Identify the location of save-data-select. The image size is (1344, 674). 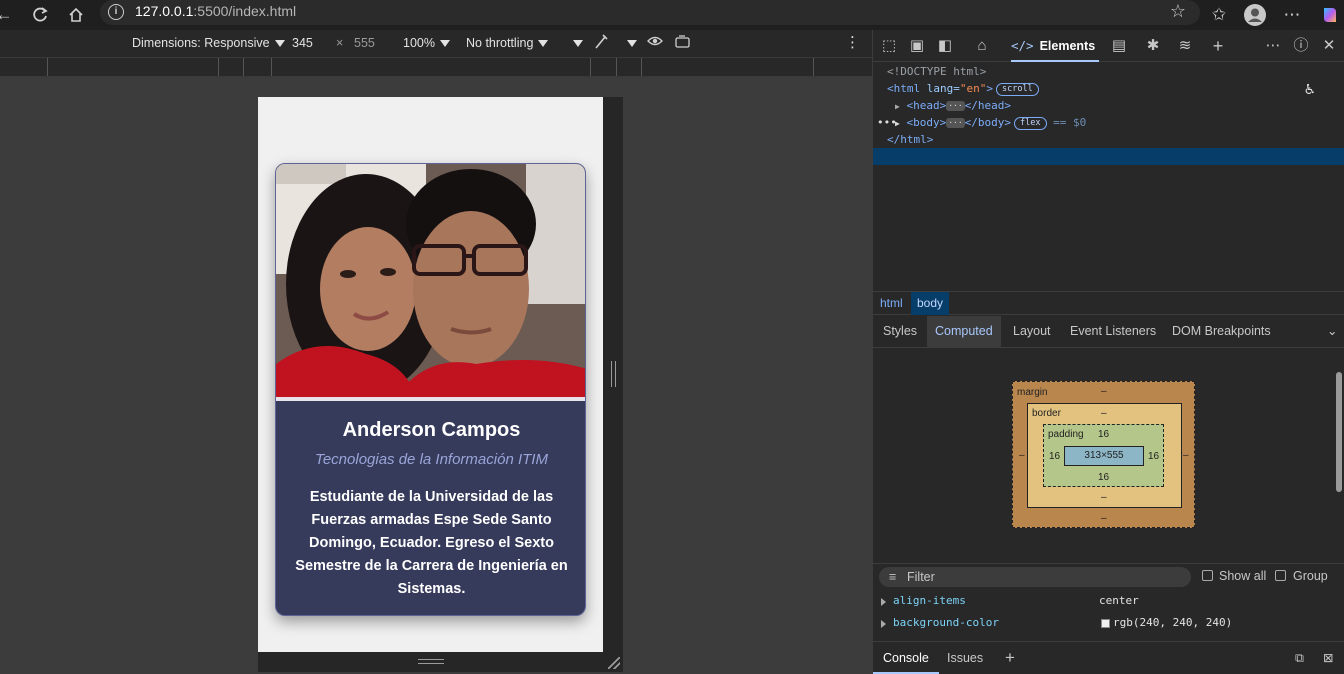
(575, 43).